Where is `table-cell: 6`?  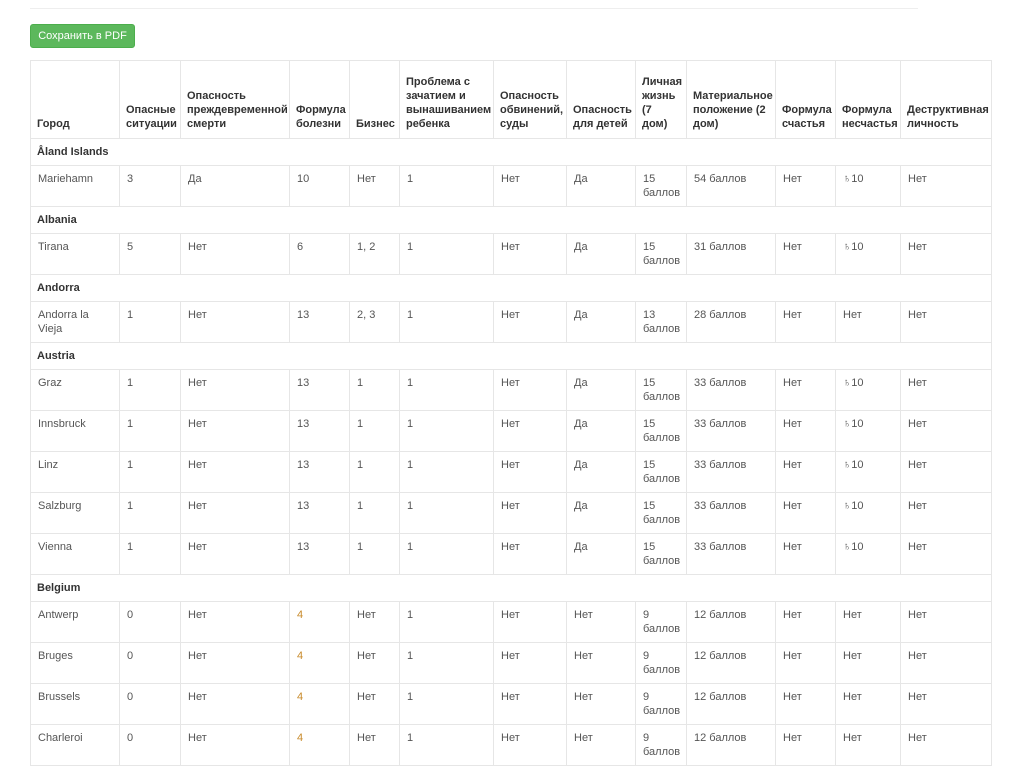 table-cell: 6 is located at coordinates (319, 254).